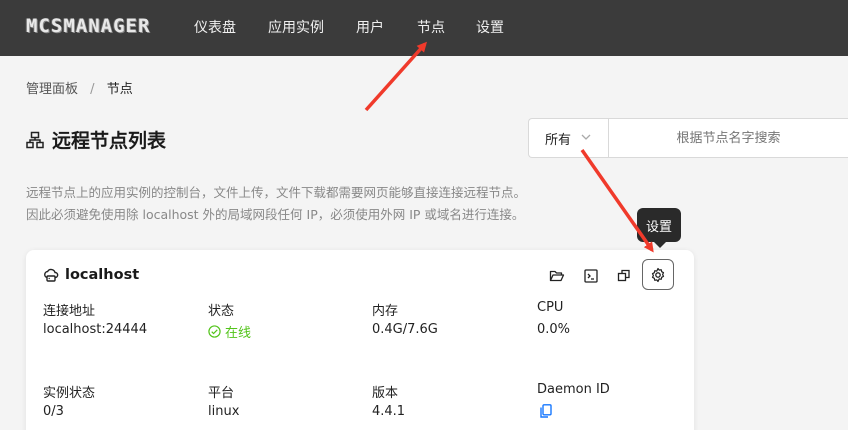  I want to click on field-status-value: 在线, so click(229, 331).